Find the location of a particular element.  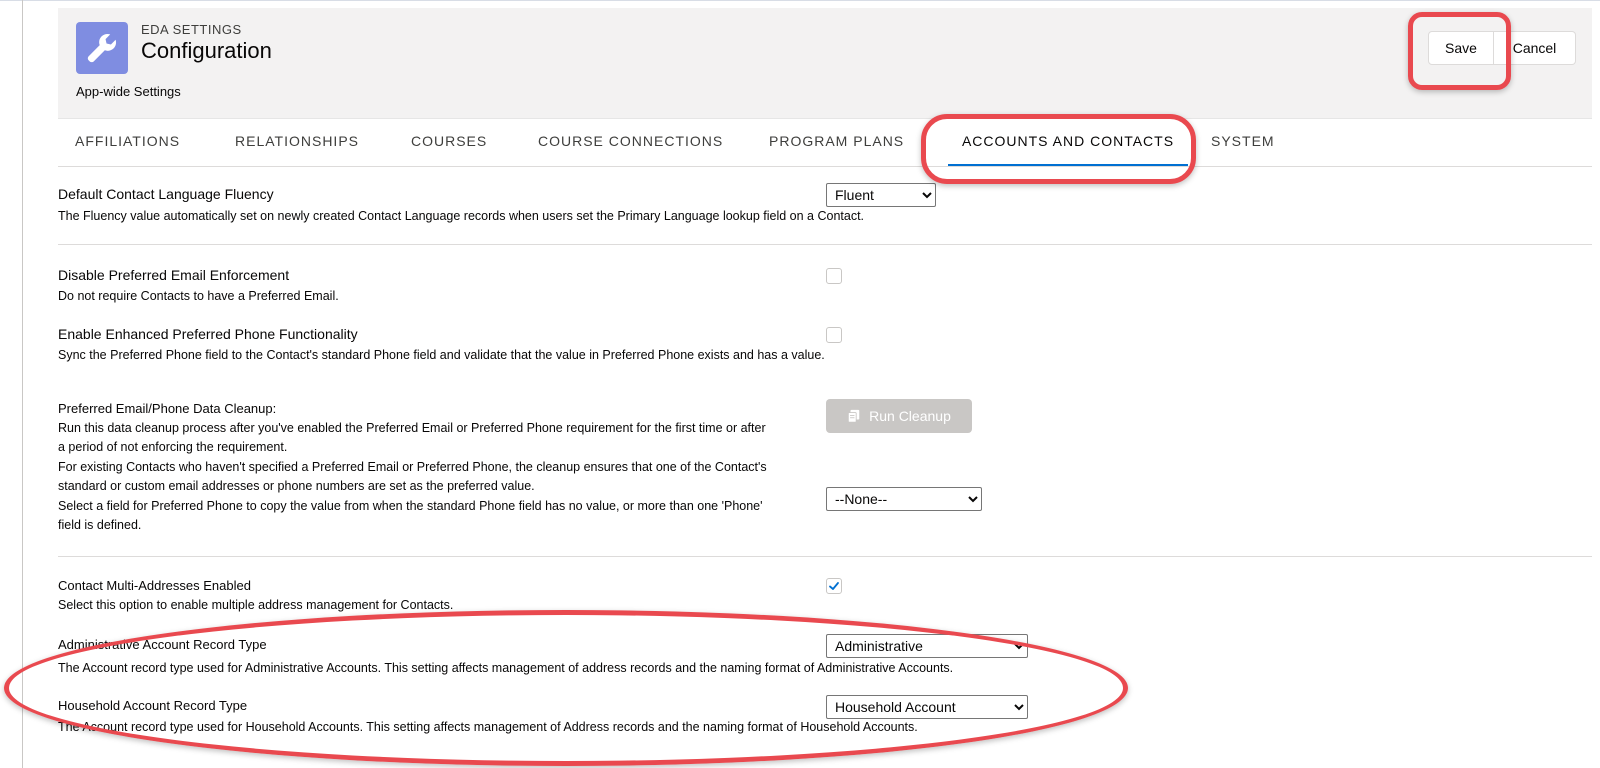

app-eyebrow: EDA SETTINGS is located at coordinates (191, 29).